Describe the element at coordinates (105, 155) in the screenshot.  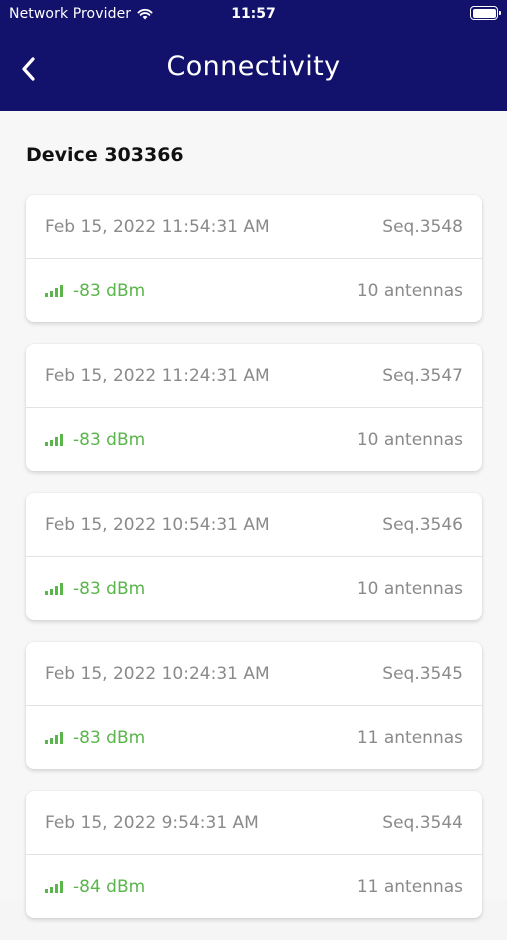
I see `device-title: Device 303366` at that location.